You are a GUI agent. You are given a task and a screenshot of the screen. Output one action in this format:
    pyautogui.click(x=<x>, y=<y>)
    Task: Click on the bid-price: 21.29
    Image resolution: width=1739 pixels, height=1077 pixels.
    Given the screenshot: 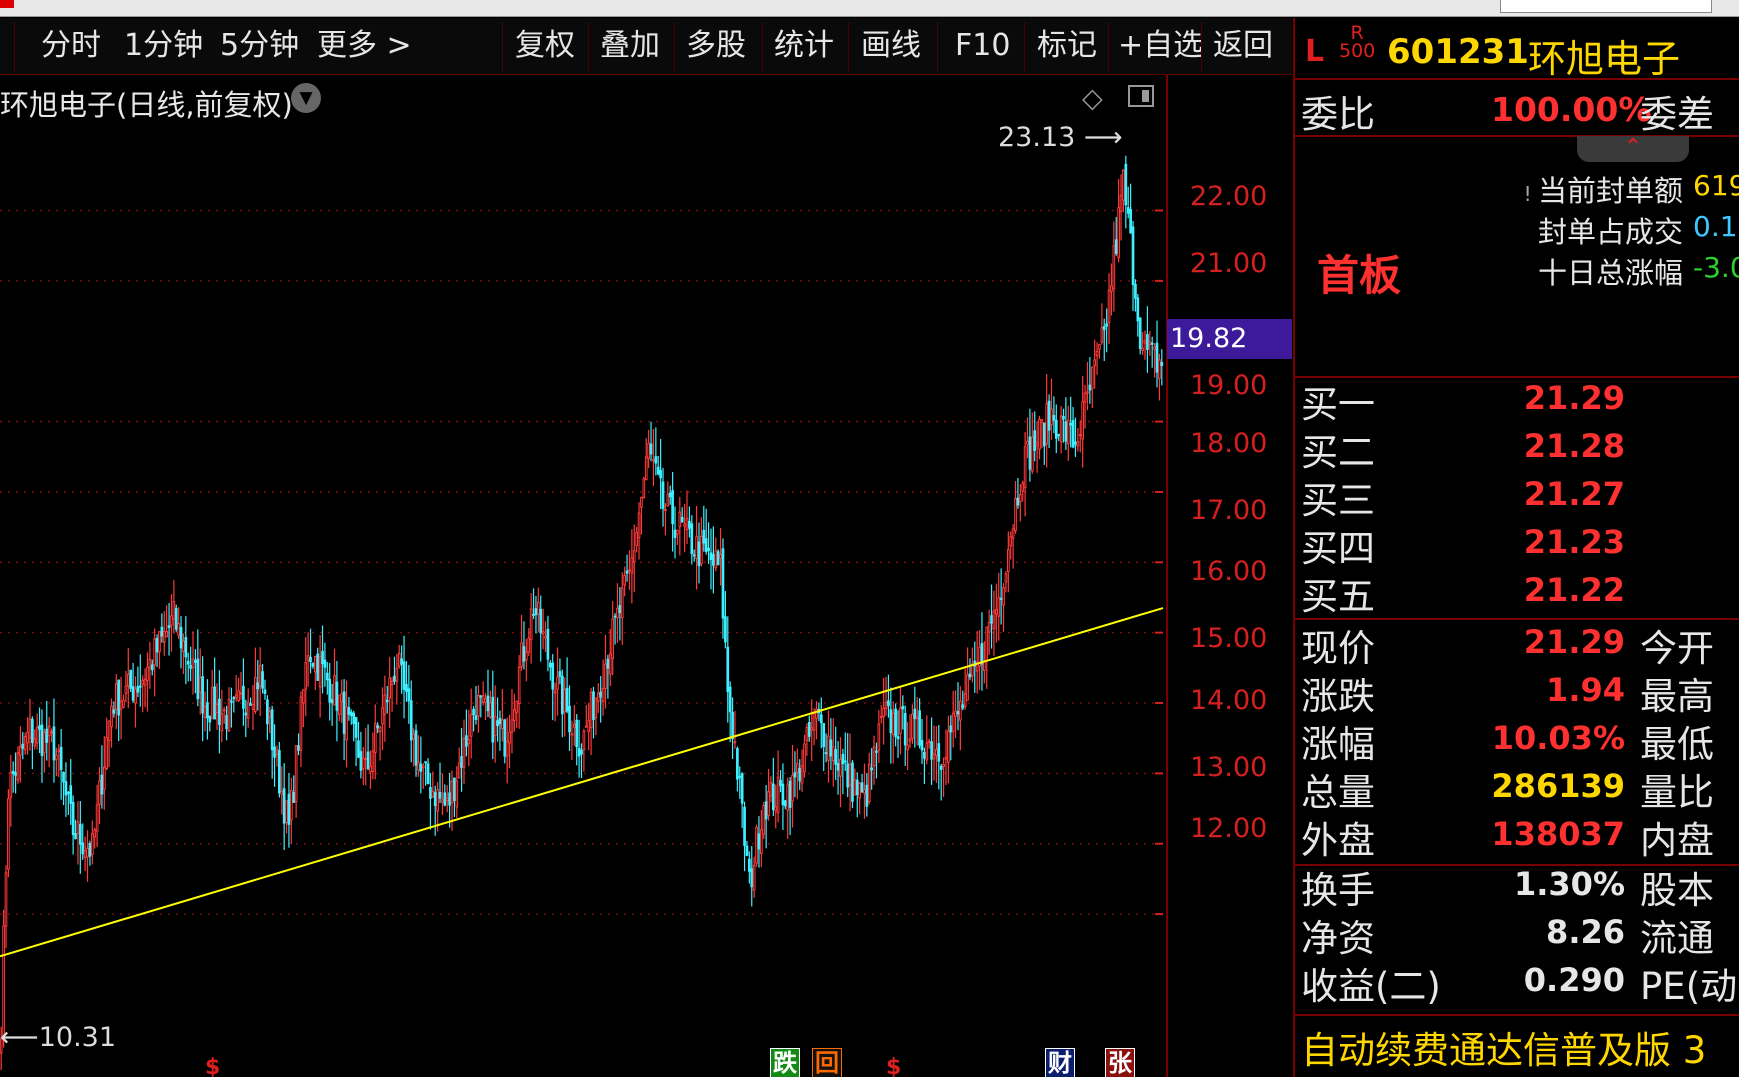 What is the action you would take?
    pyautogui.click(x=1574, y=398)
    